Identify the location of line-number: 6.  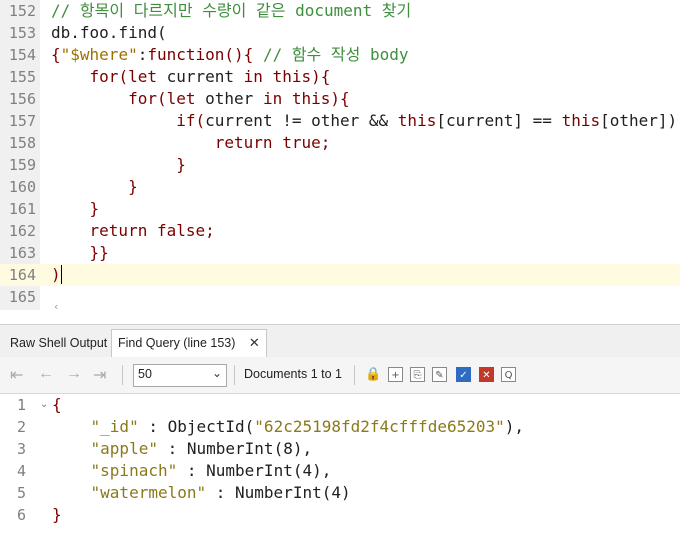
(21, 515).